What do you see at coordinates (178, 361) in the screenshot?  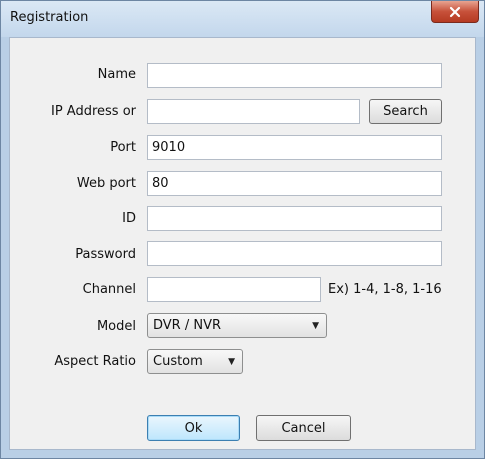 I see `aspect-ratio-select-value: Custom` at bounding box center [178, 361].